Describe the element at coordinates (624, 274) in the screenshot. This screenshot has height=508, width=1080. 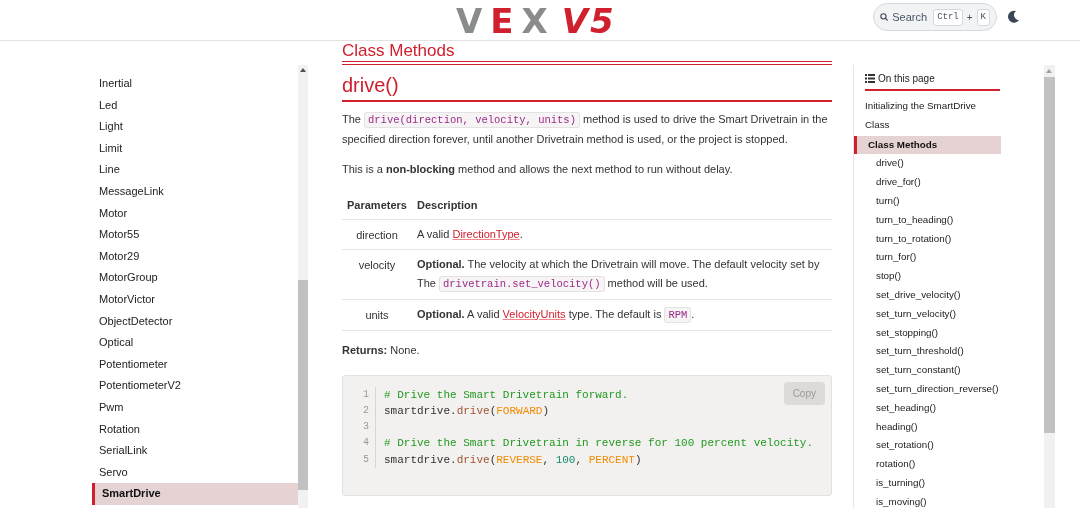
I see `table-cell: Optional. The velocity at which the Drivetrain will move. The default velocity set by The drivetrain.set_velocity() method will be used.` at that location.